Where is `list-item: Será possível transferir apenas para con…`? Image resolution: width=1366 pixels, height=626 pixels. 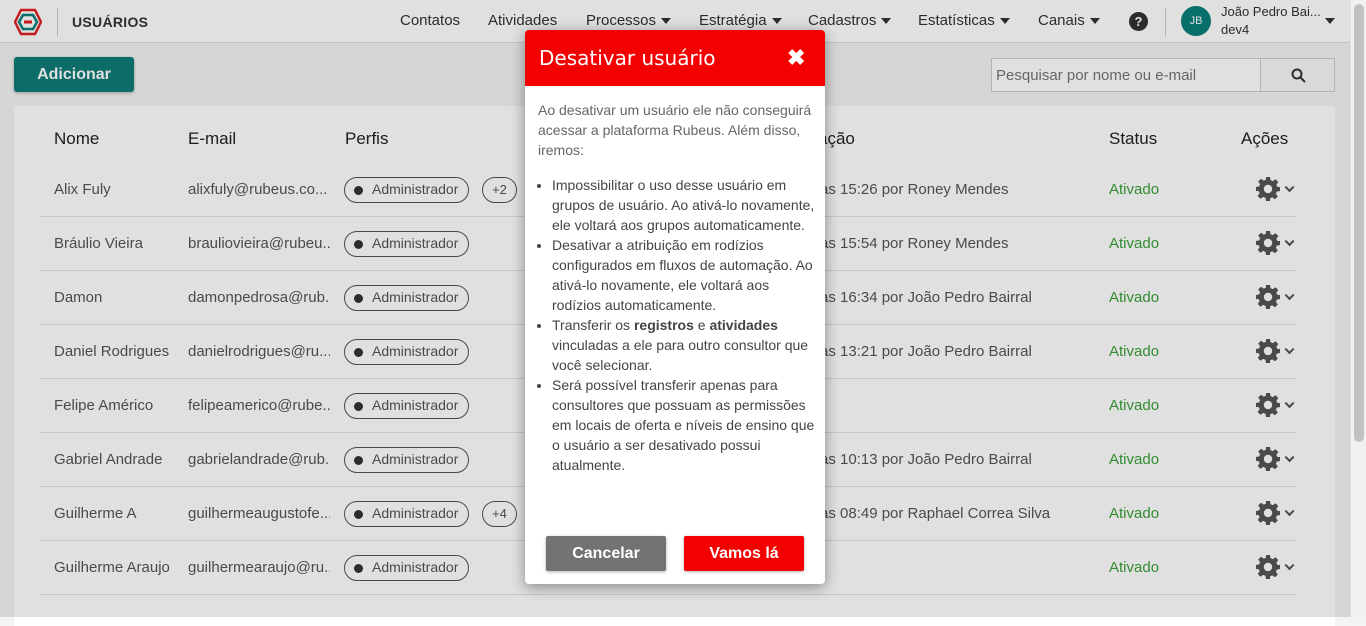 list-item: Será possível transferir apenas para con… is located at coordinates (684, 425).